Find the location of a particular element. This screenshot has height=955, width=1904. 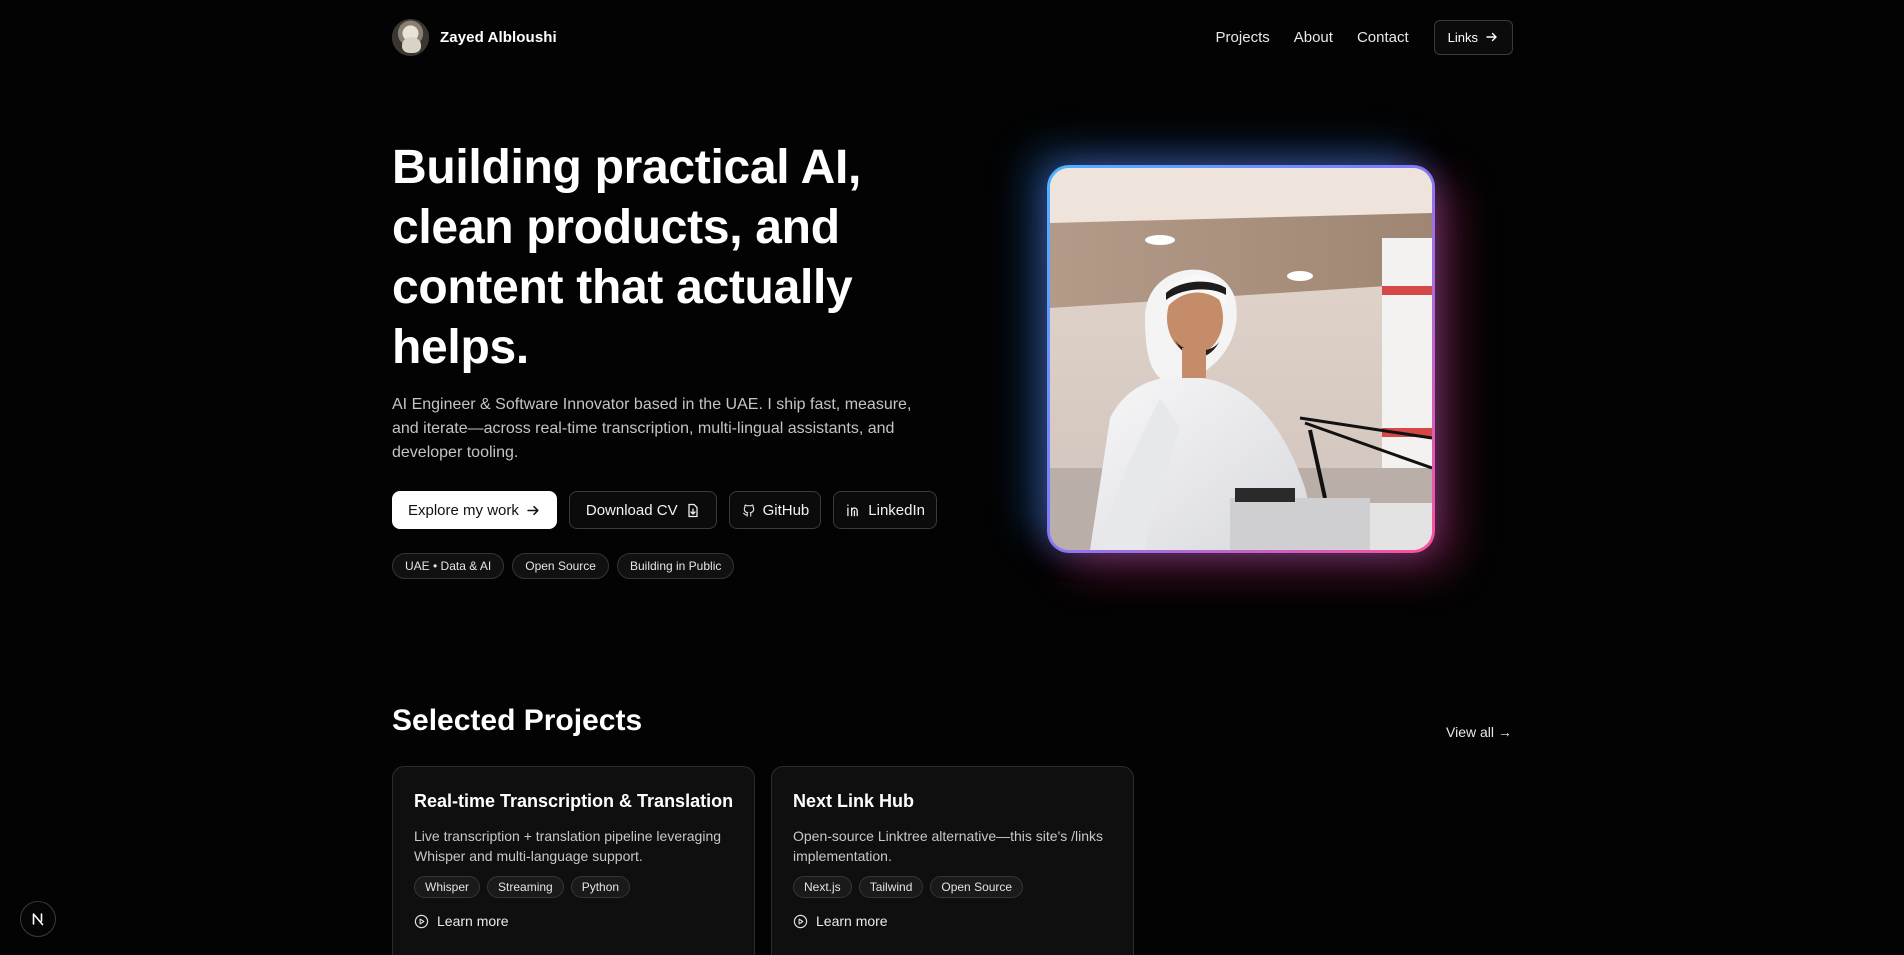

hero-photo-frame is located at coordinates (1241, 359).